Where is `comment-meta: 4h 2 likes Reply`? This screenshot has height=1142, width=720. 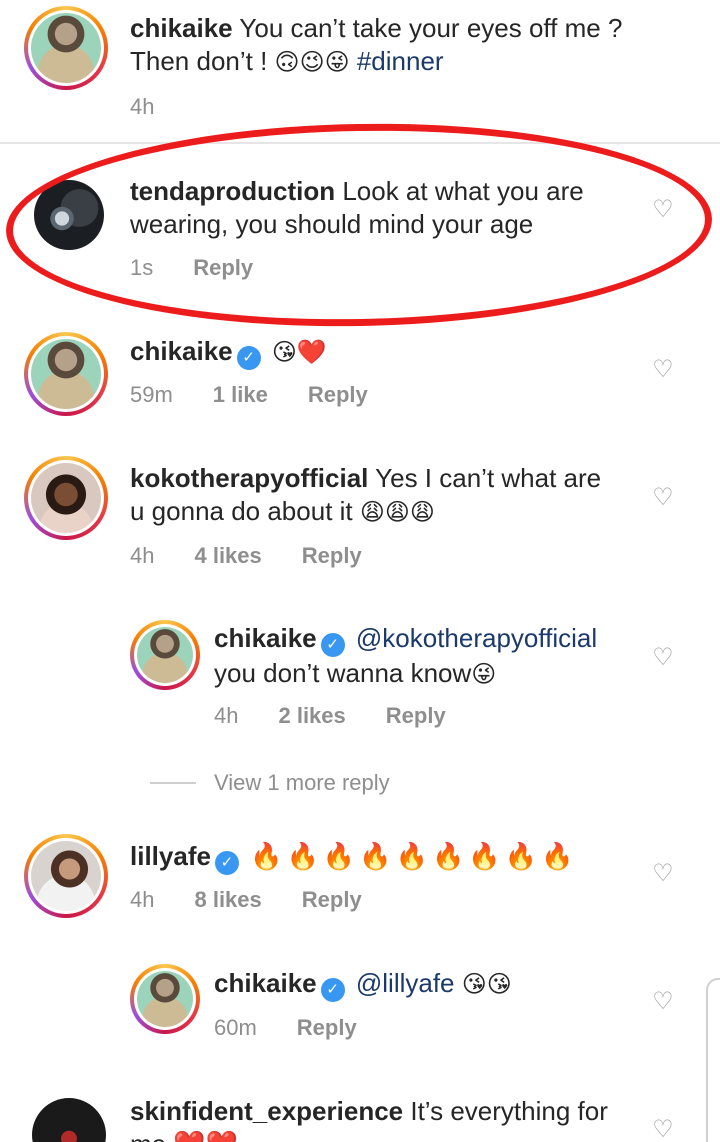 comment-meta: 4h 2 likes Reply is located at coordinates (350, 716).